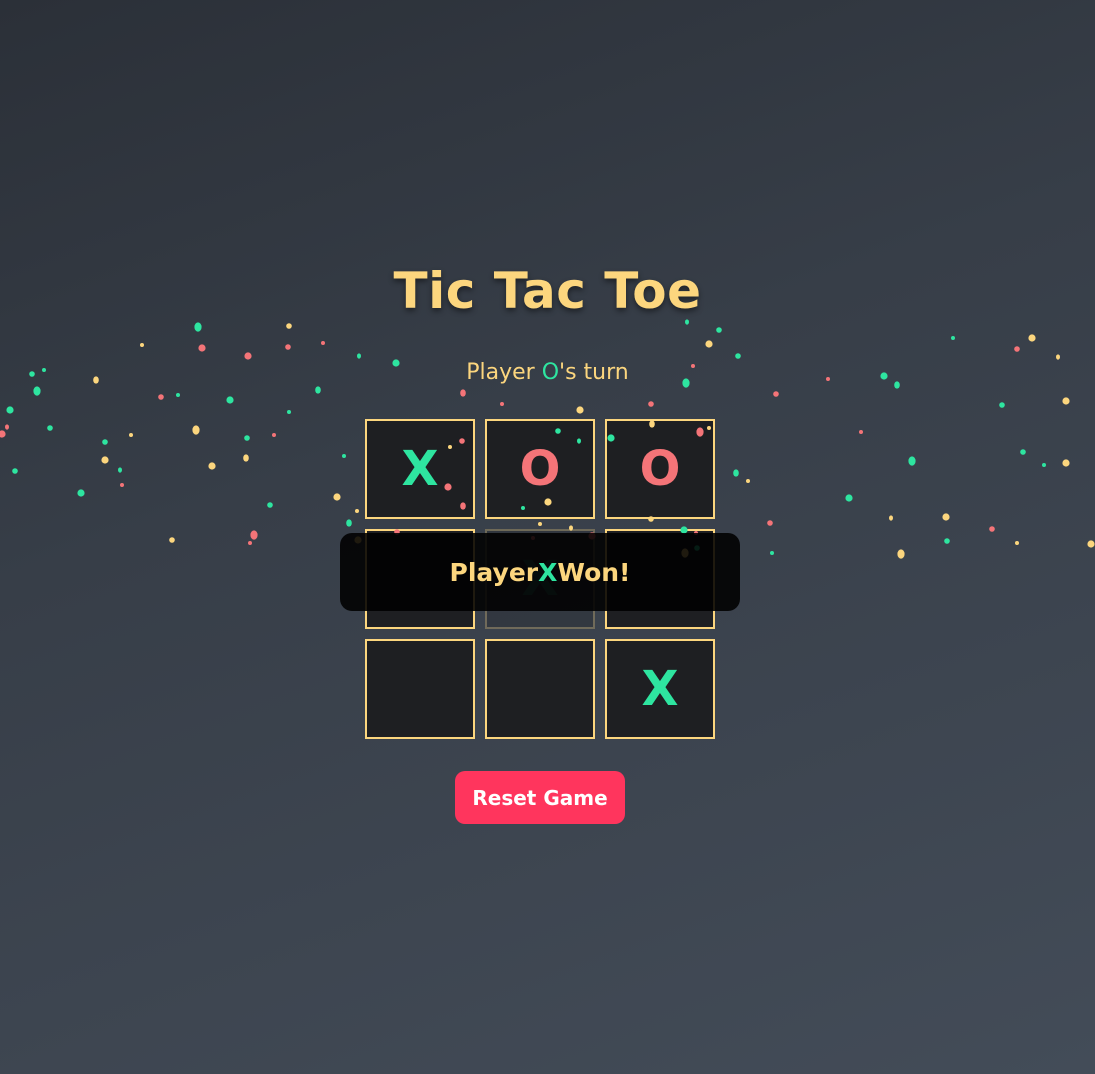 This screenshot has height=1074, width=1095. What do you see at coordinates (504, 372) in the screenshot?
I see `turn-status-prefix: Player` at bounding box center [504, 372].